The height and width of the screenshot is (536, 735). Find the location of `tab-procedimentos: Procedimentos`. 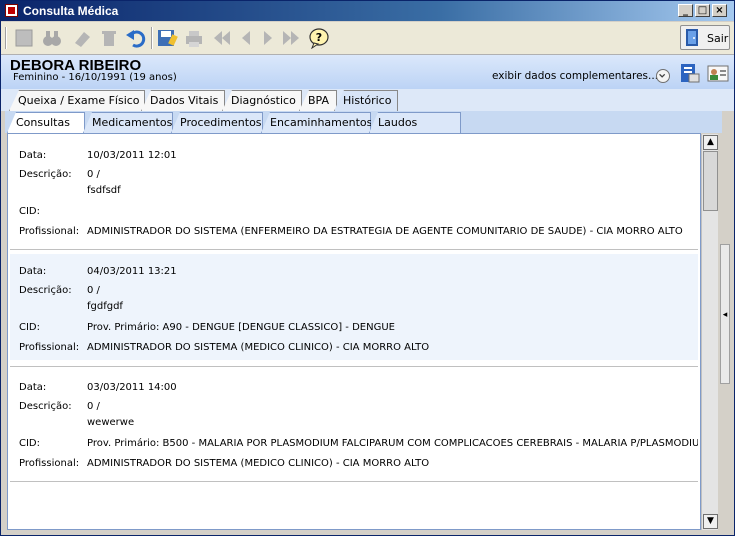

tab-procedimentos: Procedimentos is located at coordinates (217, 122).